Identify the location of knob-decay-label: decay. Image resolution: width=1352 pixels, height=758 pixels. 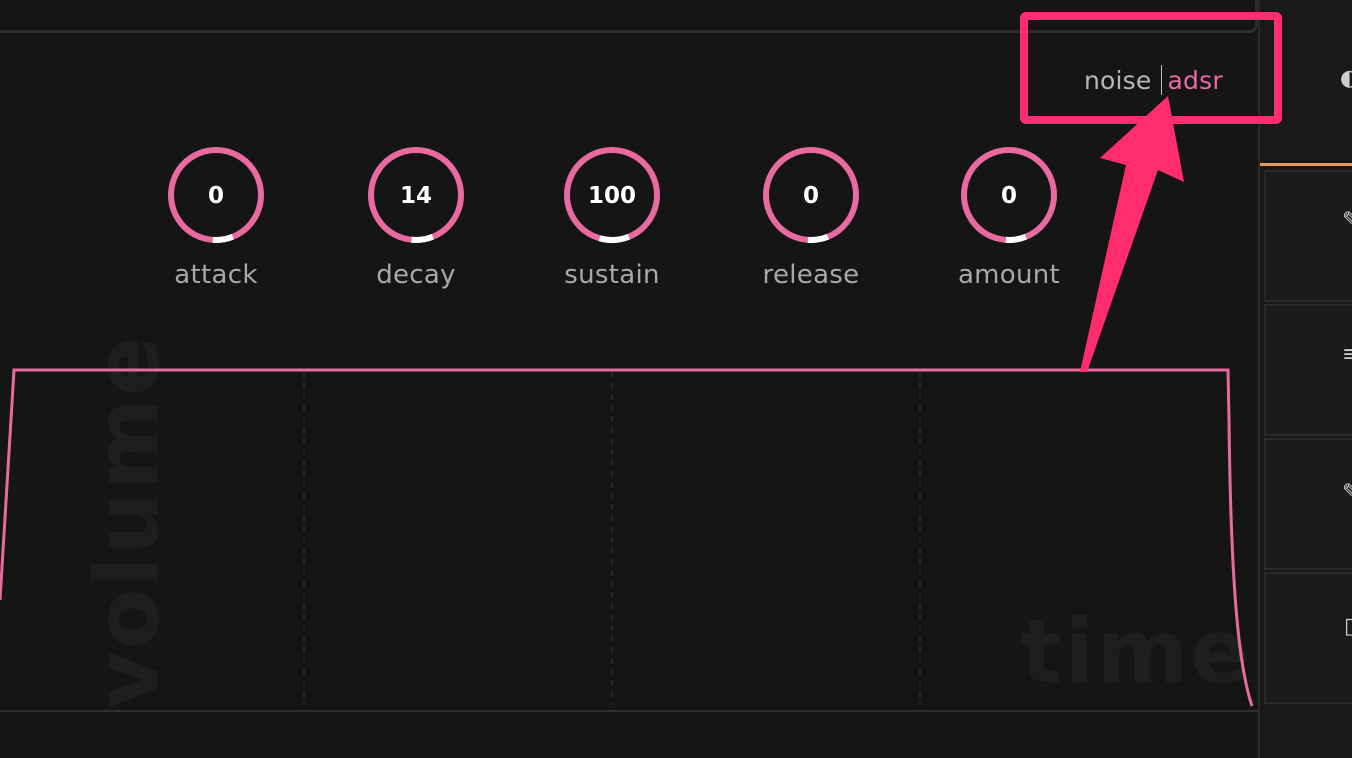
(416, 275).